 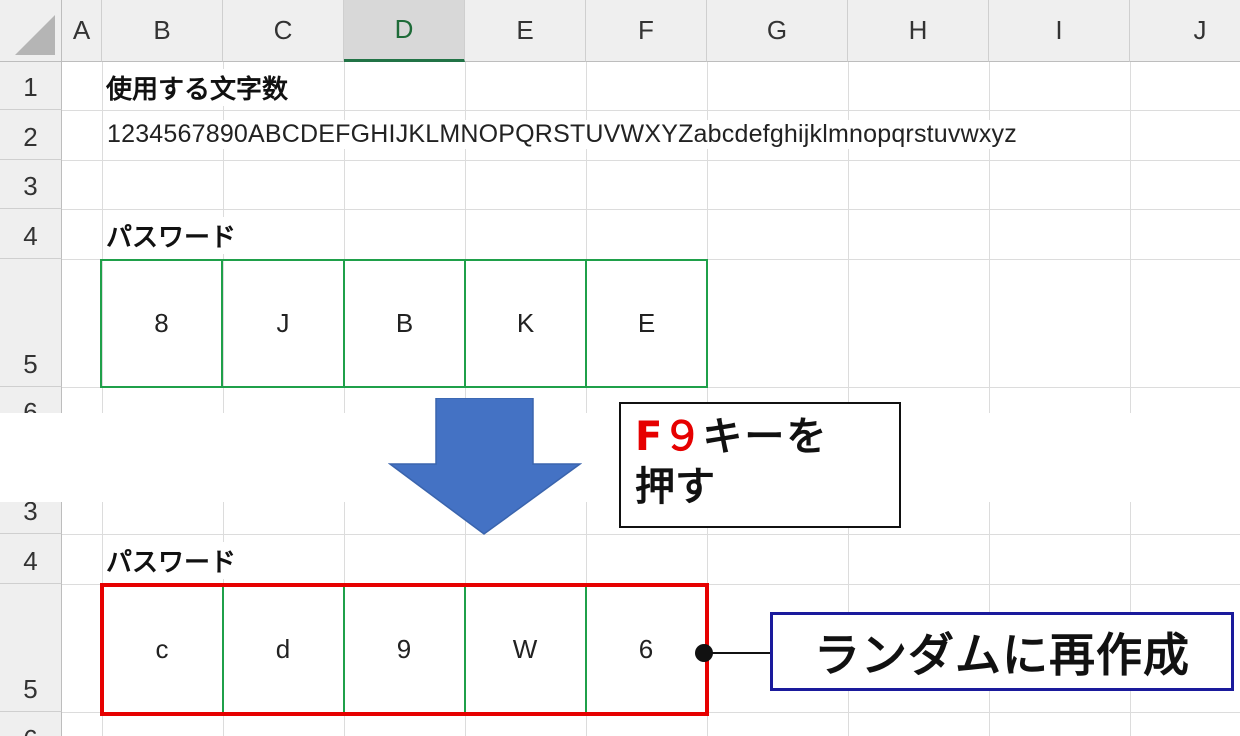 I want to click on password-cell-f5: E, so click(x=646, y=323).